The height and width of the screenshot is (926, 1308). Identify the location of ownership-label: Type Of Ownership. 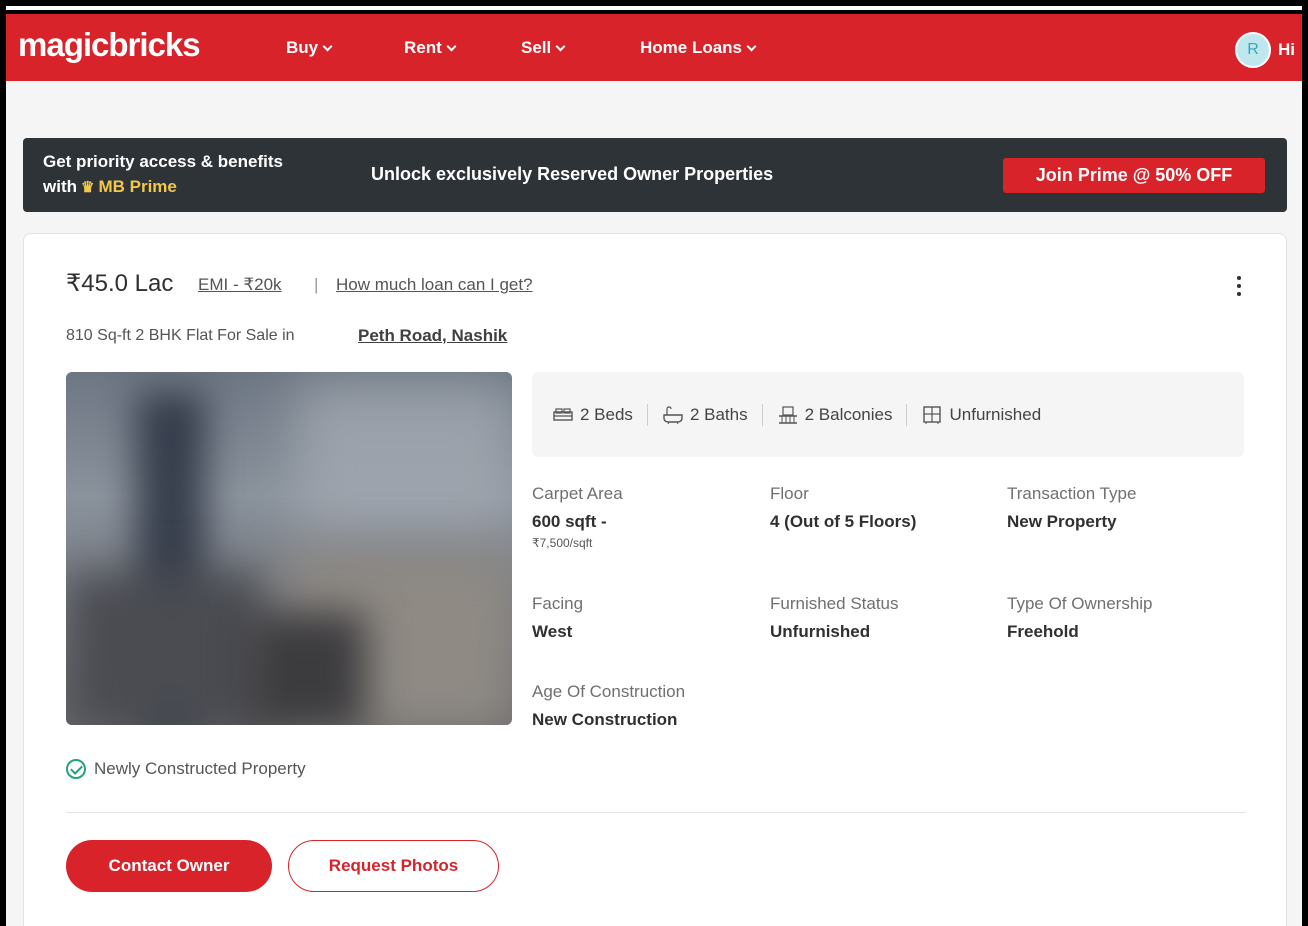
(1080, 603).